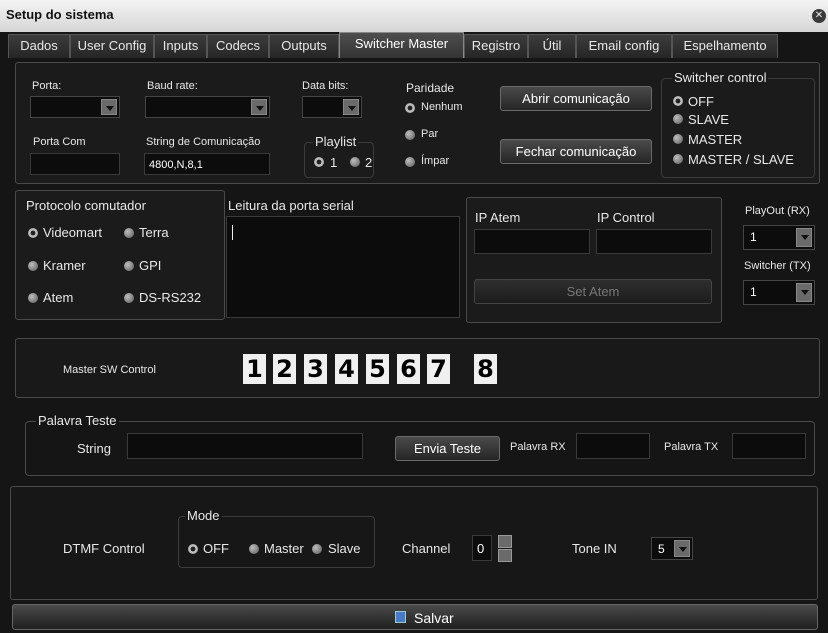  What do you see at coordinates (180, 46) in the screenshot?
I see `tab-inputs: Inputs` at bounding box center [180, 46].